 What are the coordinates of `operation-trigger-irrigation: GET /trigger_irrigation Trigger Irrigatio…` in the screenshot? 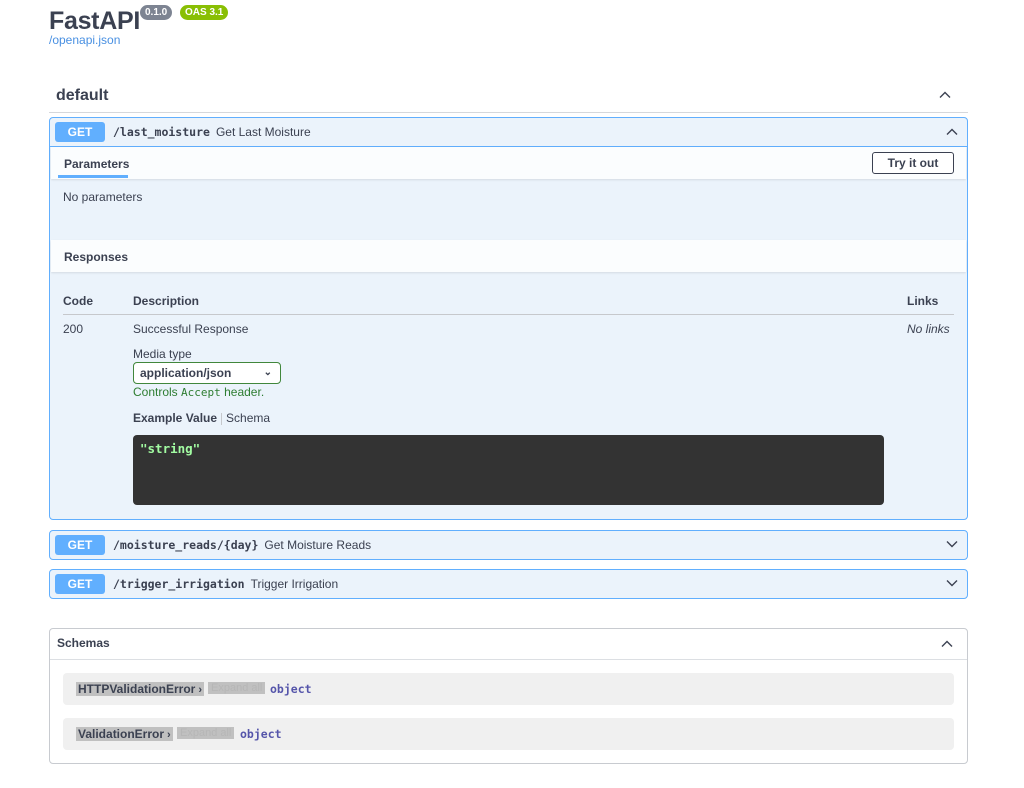 It's located at (508, 584).